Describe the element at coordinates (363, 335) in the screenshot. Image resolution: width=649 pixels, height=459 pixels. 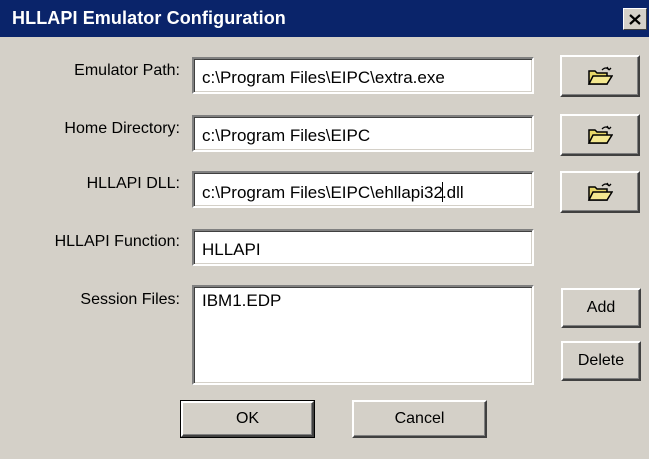
I see `session-files-listbox: IBM1.EDP` at that location.